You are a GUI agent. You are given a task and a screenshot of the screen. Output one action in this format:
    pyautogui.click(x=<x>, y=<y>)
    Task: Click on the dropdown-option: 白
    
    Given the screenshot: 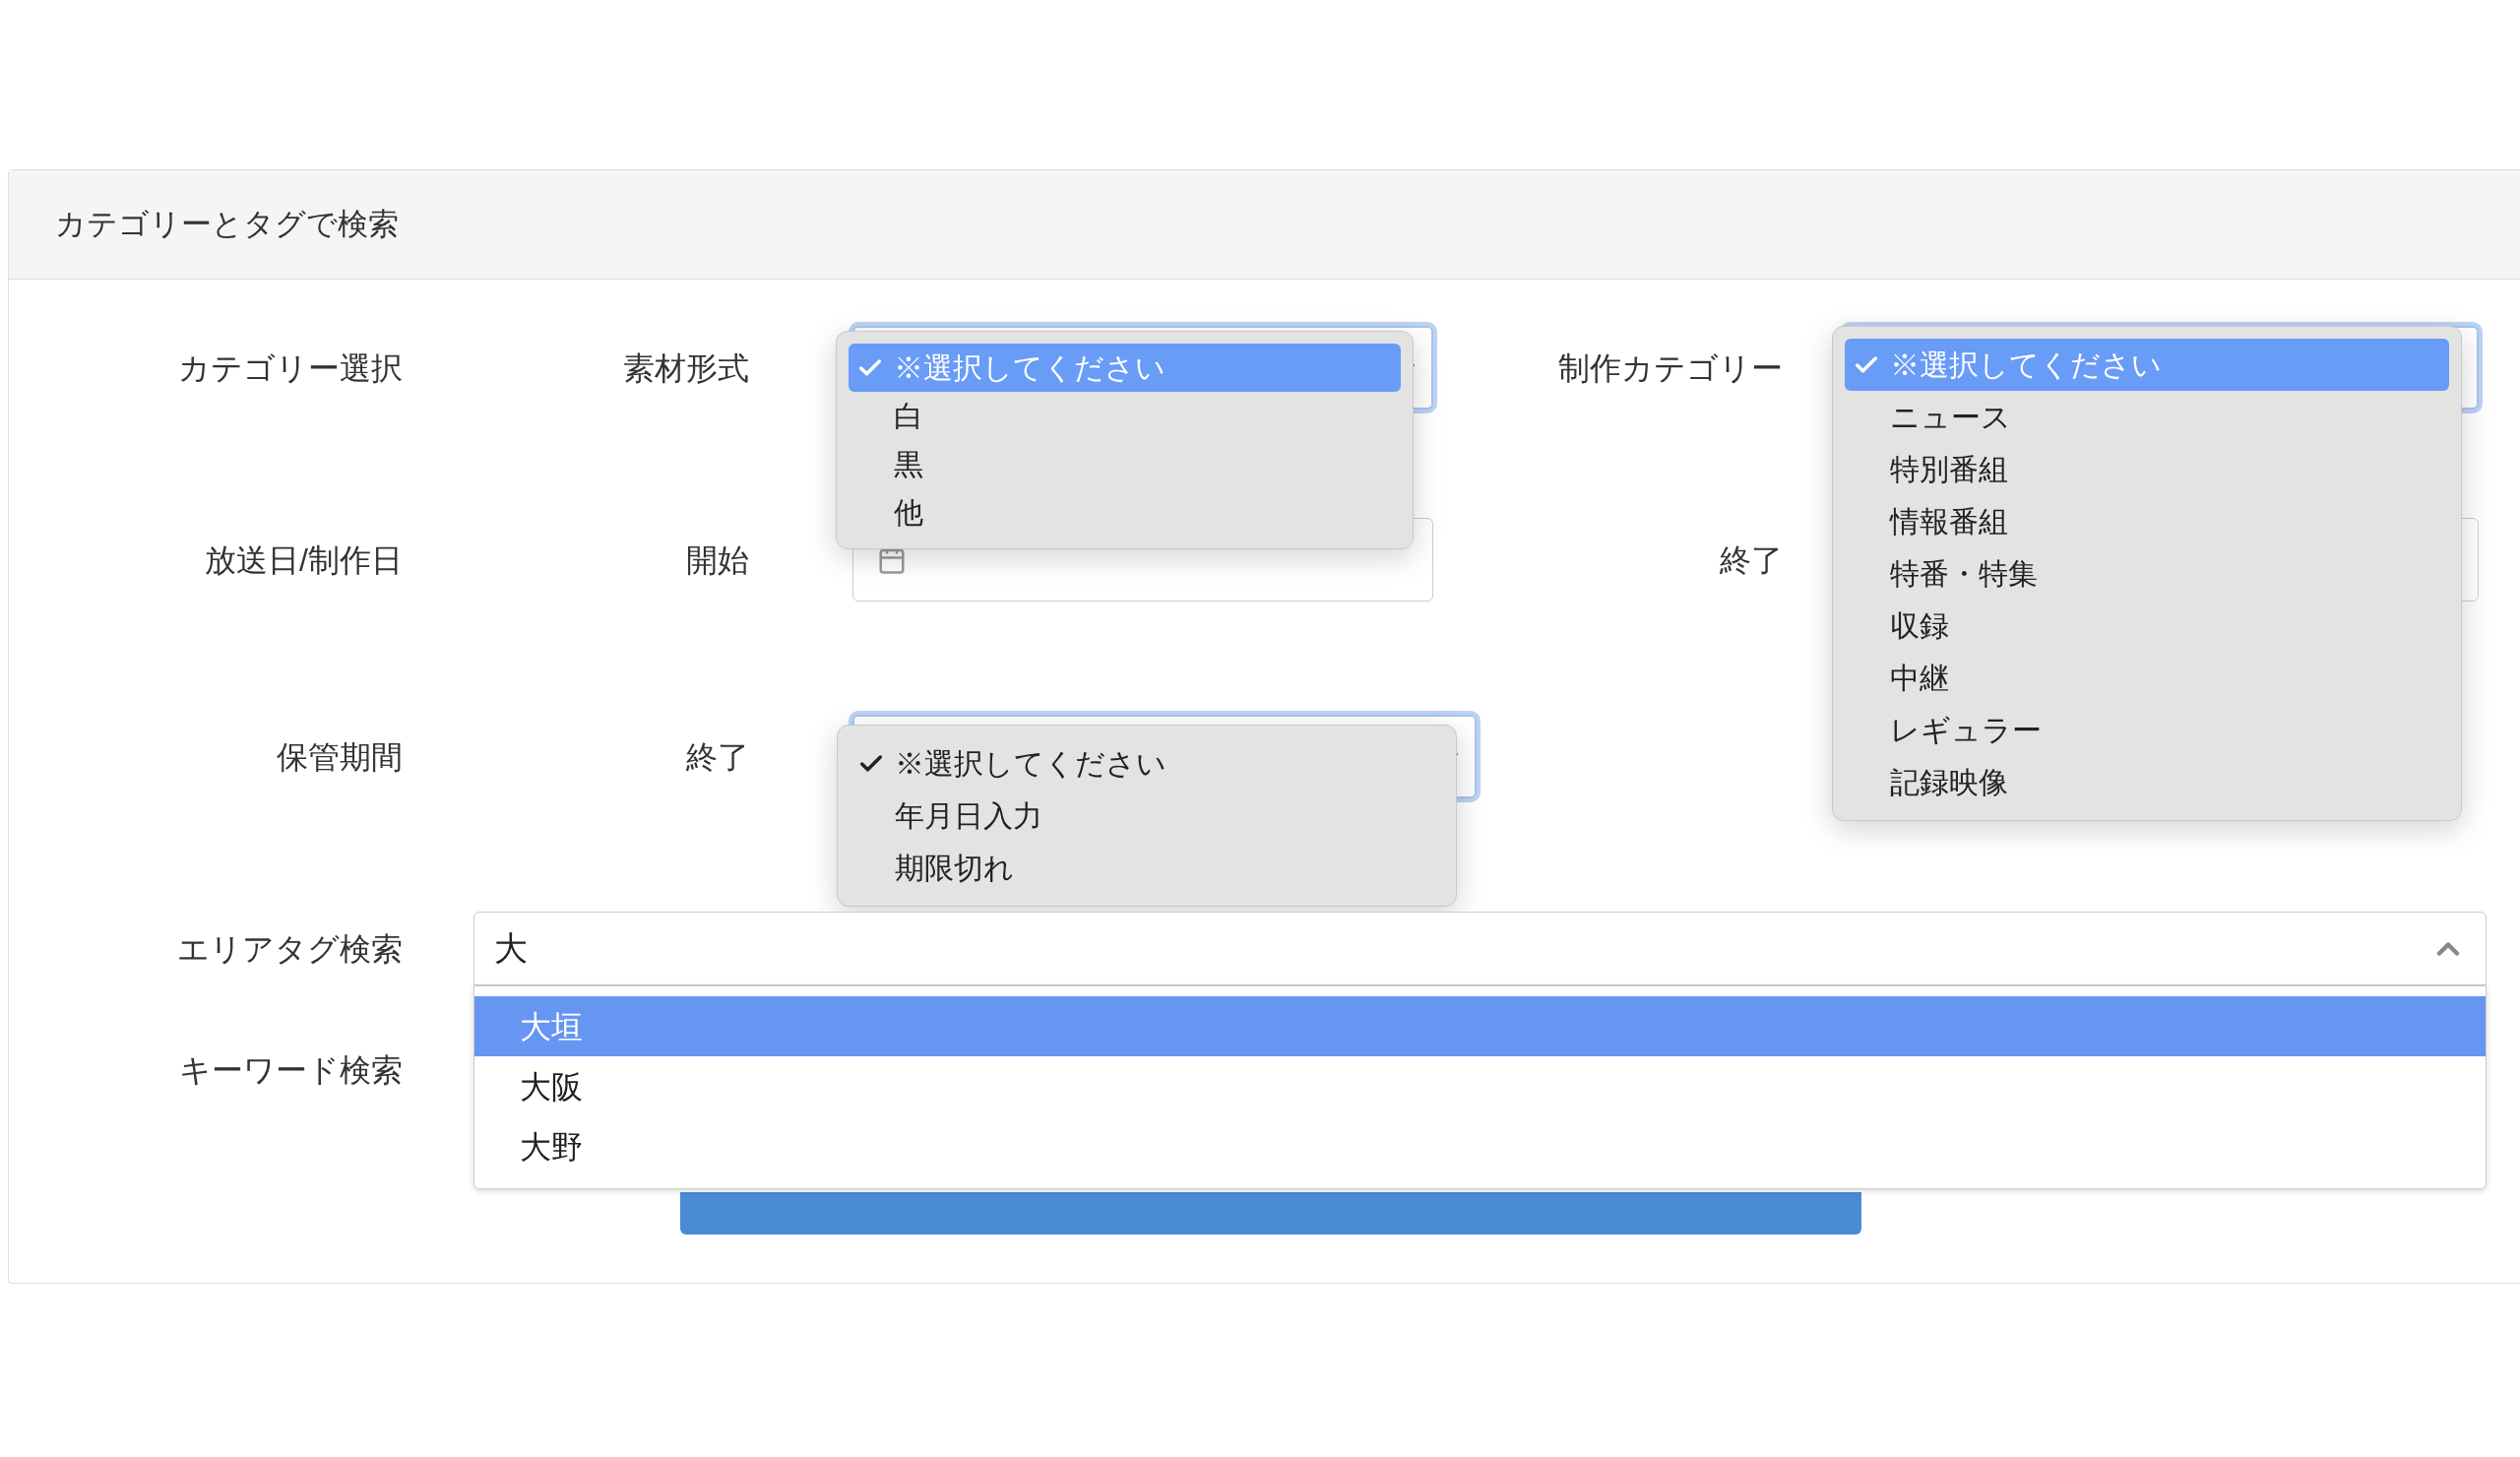 What is the action you would take?
    pyautogui.click(x=1125, y=416)
    